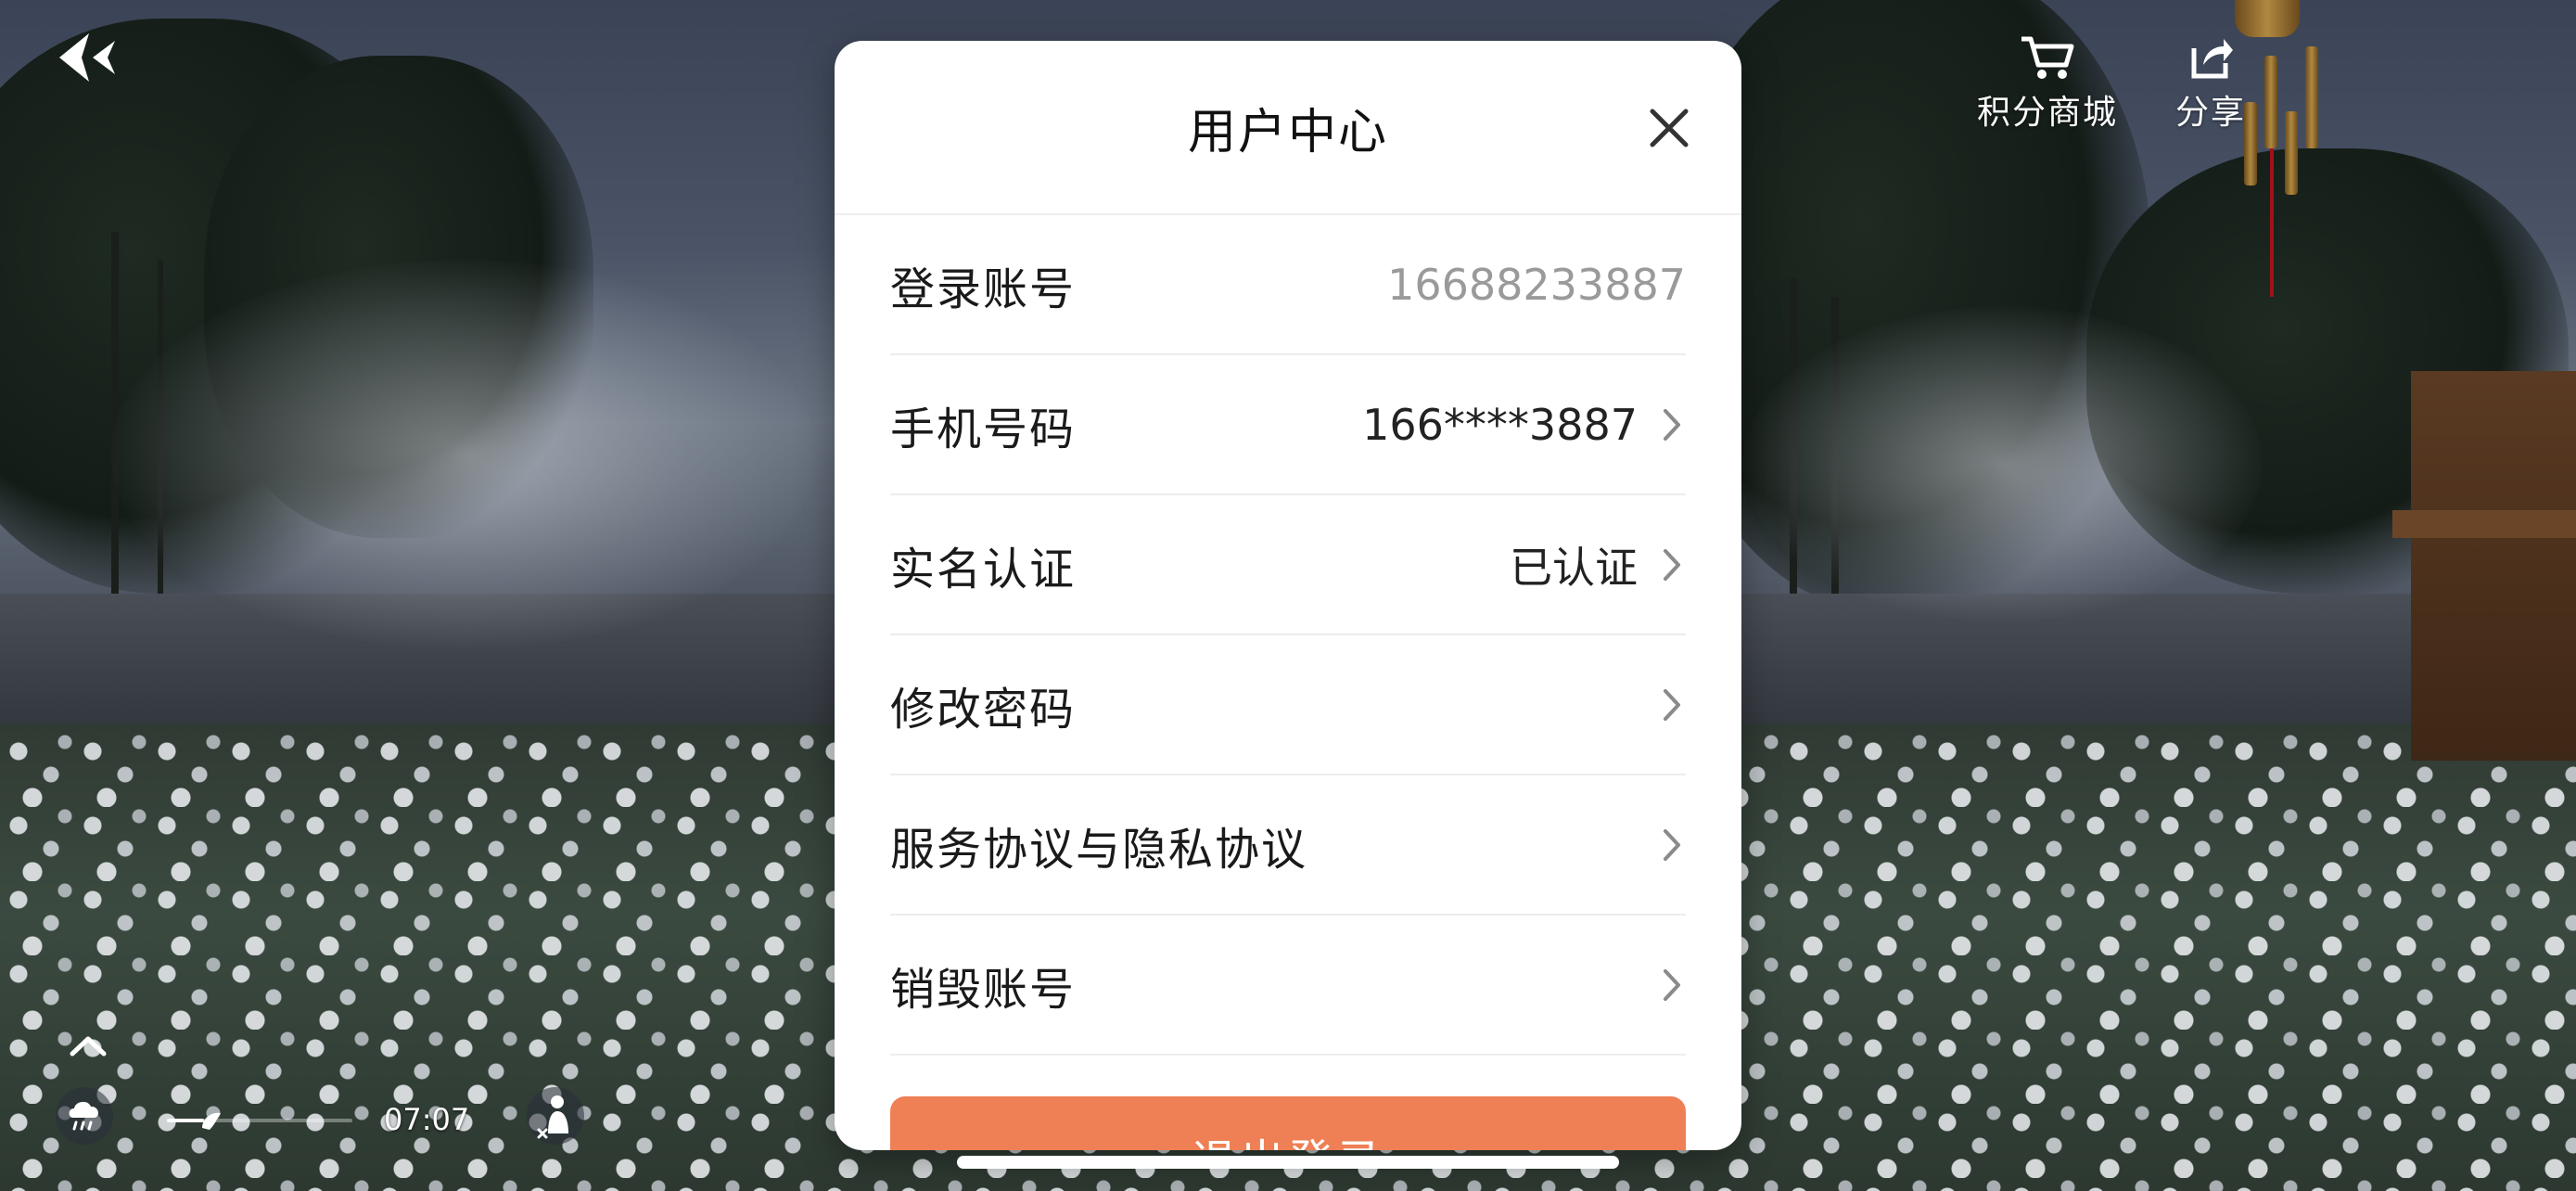  I want to click on row-label: 登录账号, so click(984, 289).